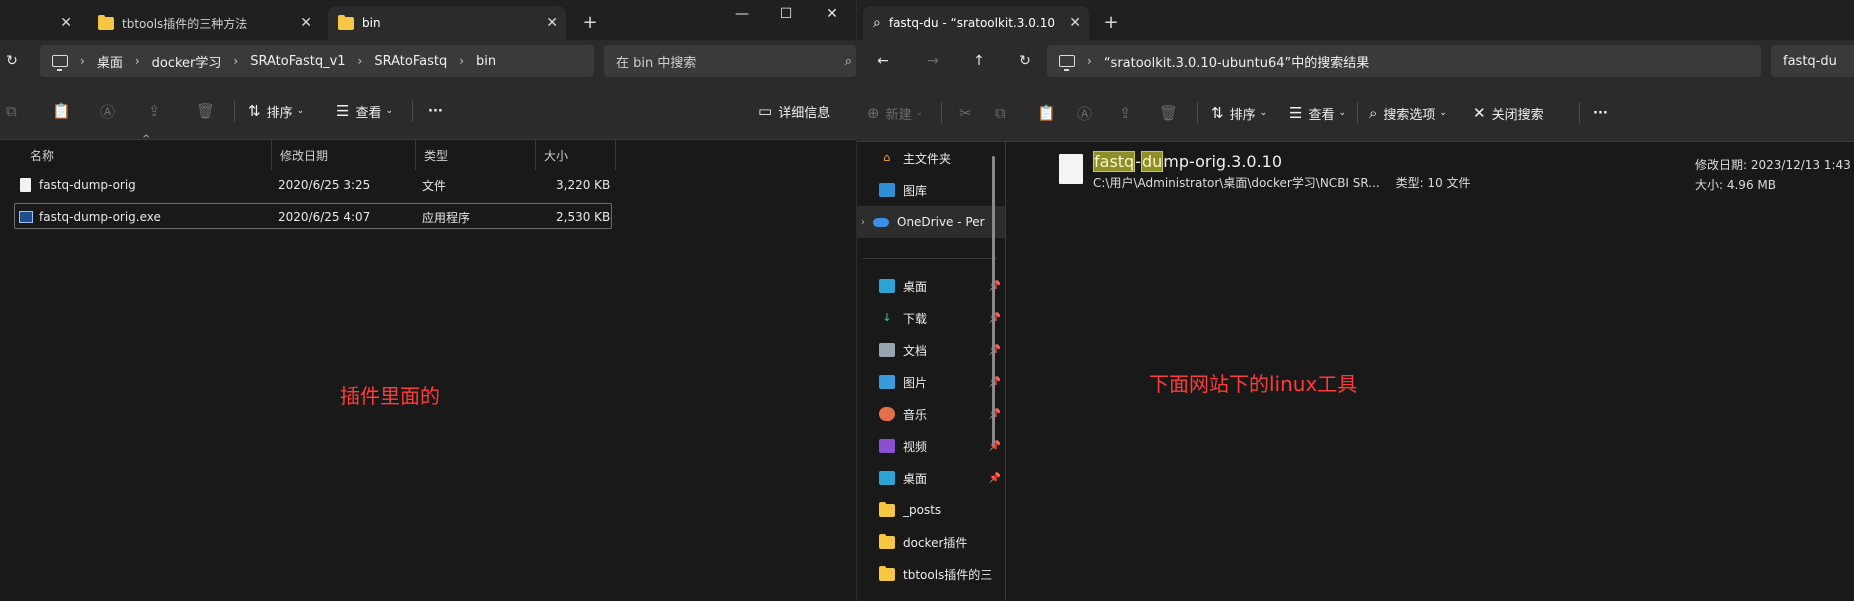 The height and width of the screenshot is (601, 1854). What do you see at coordinates (730, 61) in the screenshot?
I see `search-input: 在 bin 中搜索 ⌕` at bounding box center [730, 61].